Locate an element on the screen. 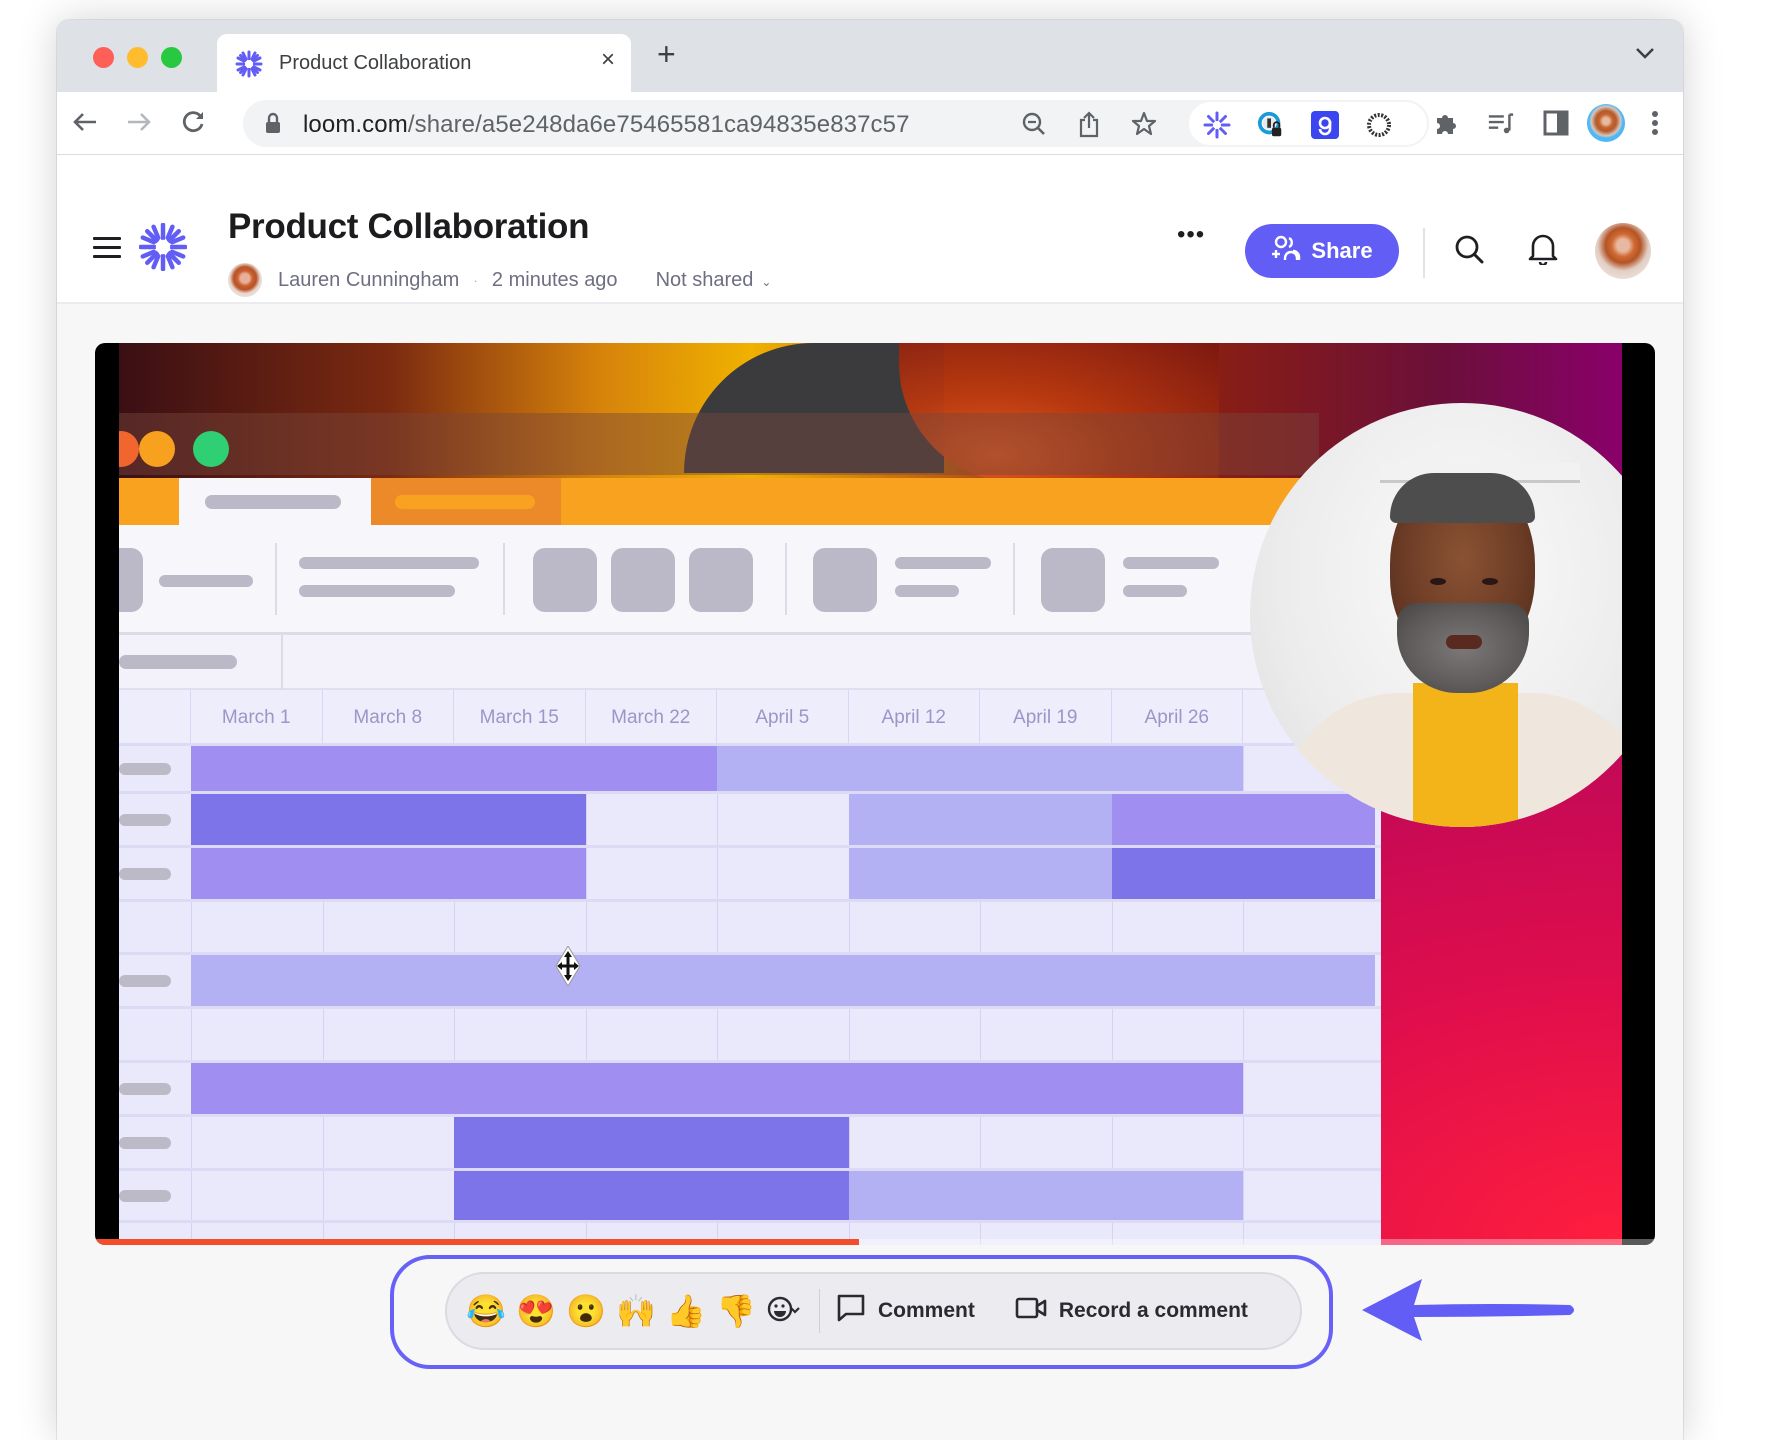 This screenshot has height=1440, width=1777. url-path: /share/a5e248da6e75465581ca94835e837c57 is located at coordinates (658, 124).